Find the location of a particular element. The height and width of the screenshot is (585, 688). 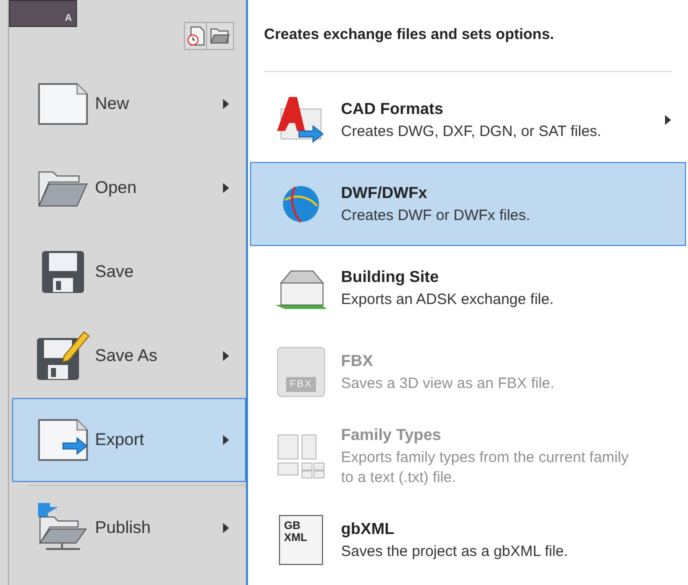

menu-item: Export is located at coordinates (129, 440).